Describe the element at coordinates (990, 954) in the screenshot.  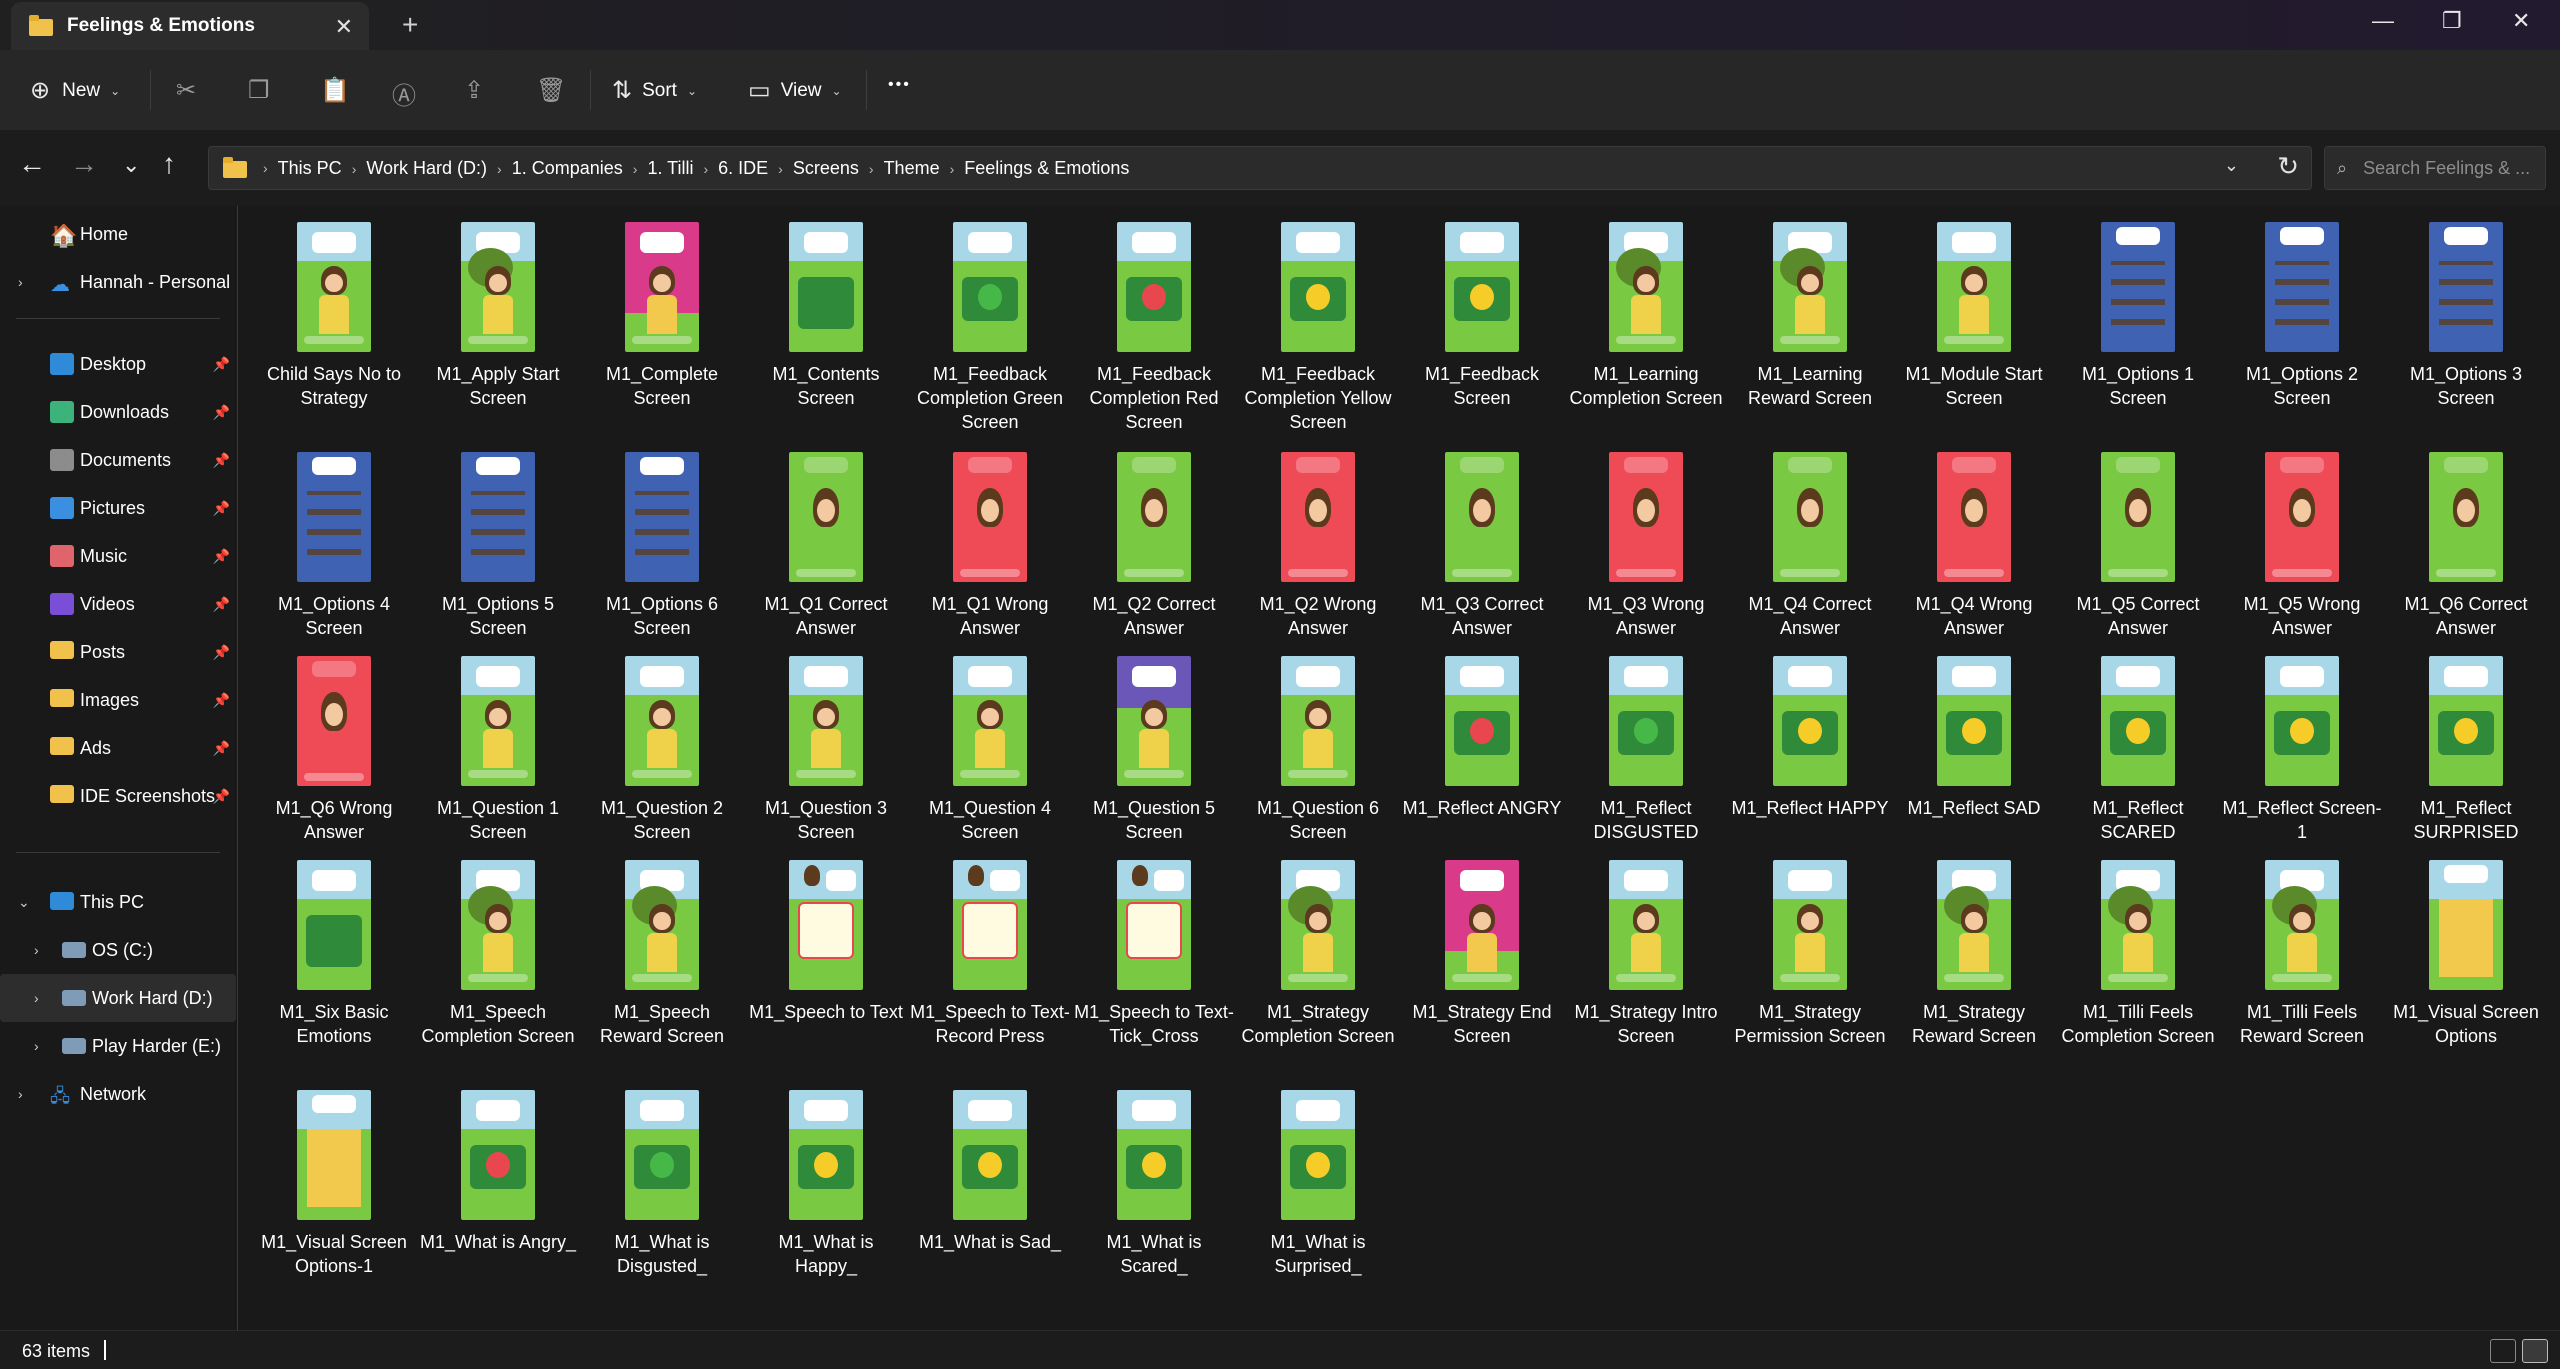
I see `file-item: M1_Speech to Text-Record Press` at that location.